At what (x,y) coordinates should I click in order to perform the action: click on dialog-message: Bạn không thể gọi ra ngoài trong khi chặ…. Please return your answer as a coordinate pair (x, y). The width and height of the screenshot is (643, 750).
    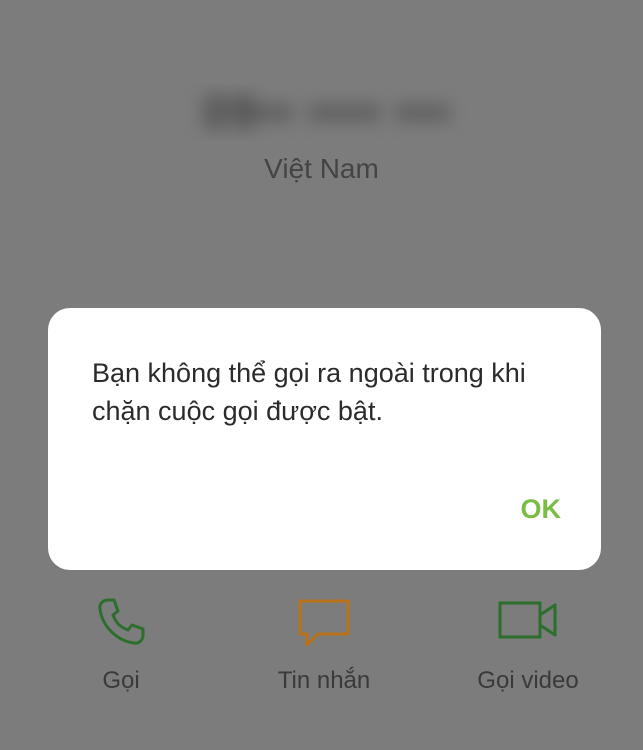
    Looking at the image, I should click on (309, 392).